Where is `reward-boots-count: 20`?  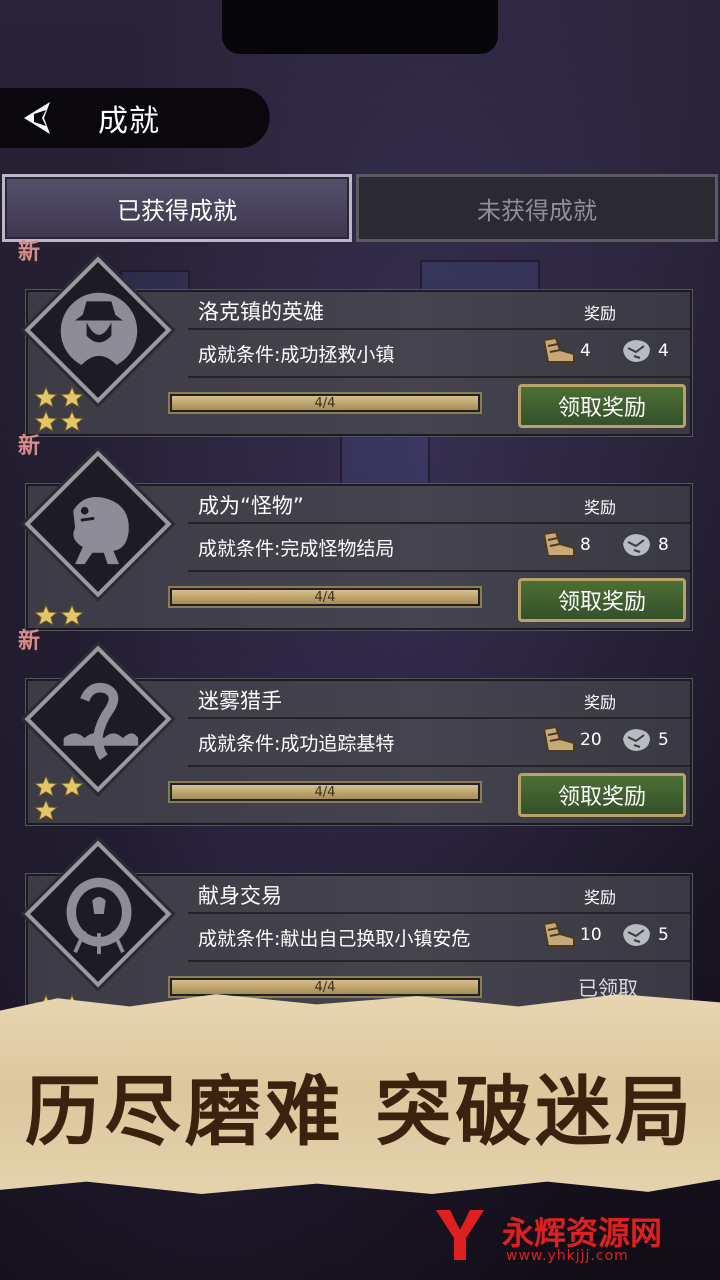 reward-boots-count: 20 is located at coordinates (591, 740).